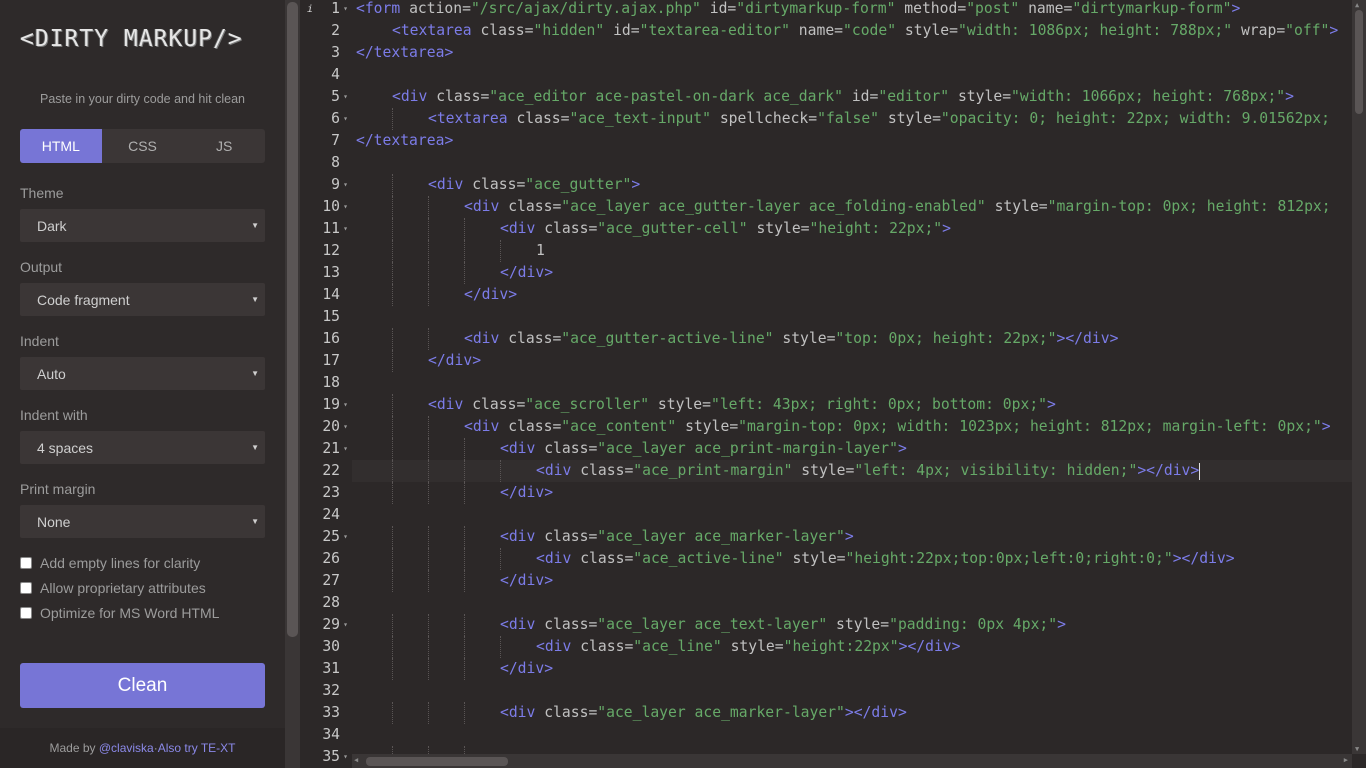 The image size is (1366, 768). What do you see at coordinates (326, 647) in the screenshot?
I see `line-number: 30` at bounding box center [326, 647].